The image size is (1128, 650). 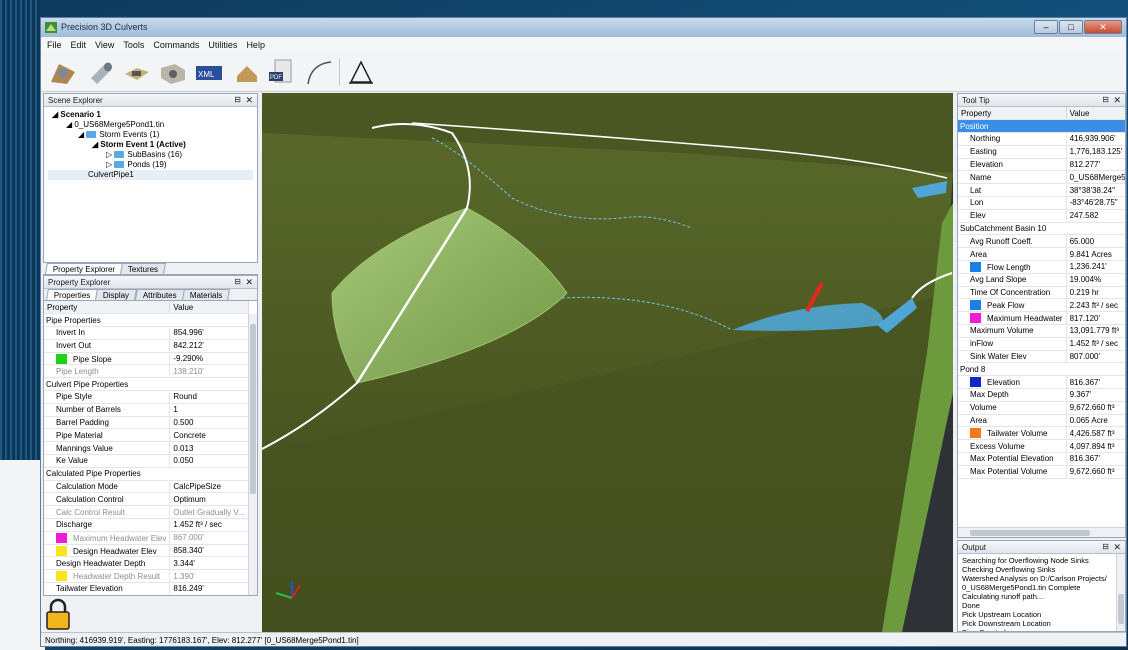 I want to click on property-row: Barrel Padding 0.500, so click(x=146, y=423).